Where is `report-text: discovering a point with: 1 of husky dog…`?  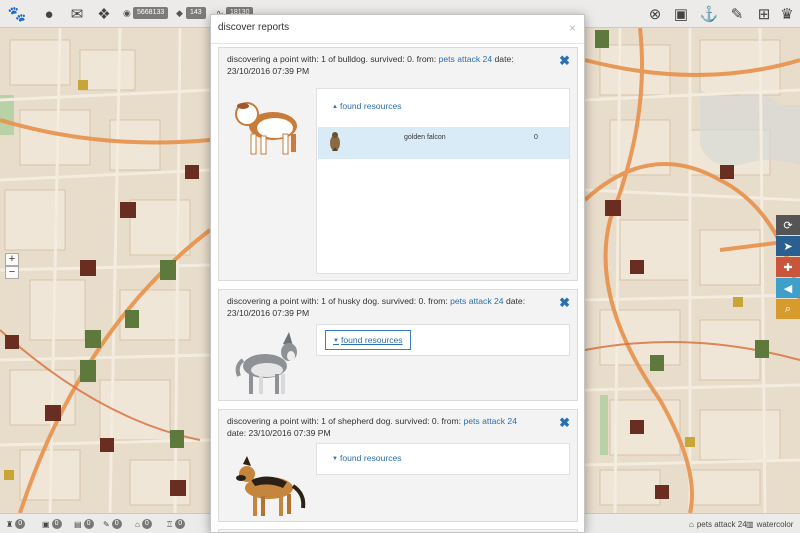 report-text: discovering a point with: 1 of husky dog… is located at coordinates (376, 307).